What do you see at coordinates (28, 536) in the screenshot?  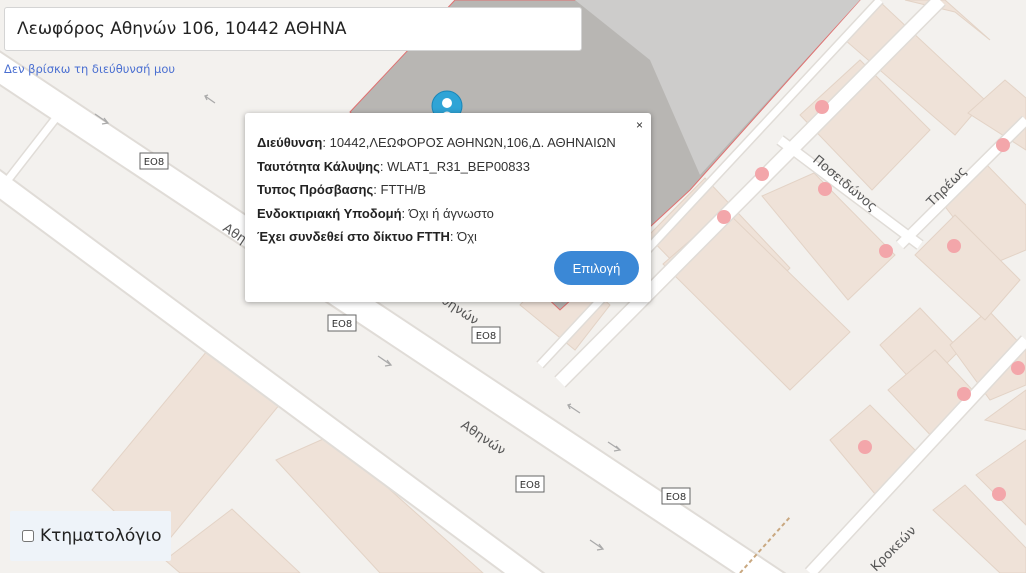 I see `cadastre-checkbox` at bounding box center [28, 536].